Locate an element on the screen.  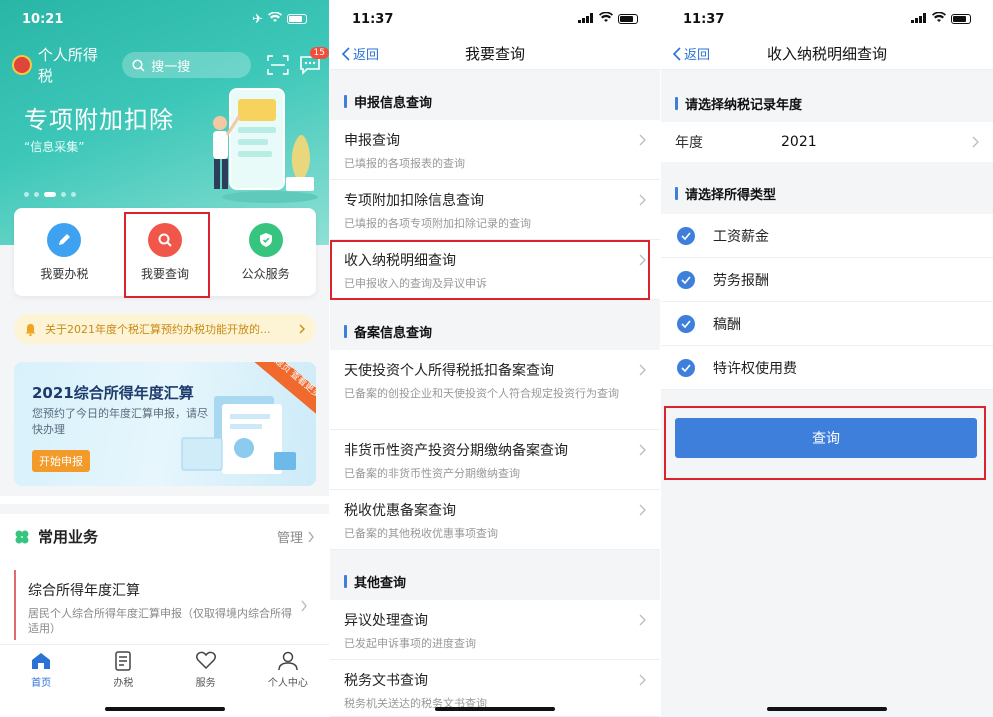
common-services-title: 常用业务 is located at coordinates (68, 537).